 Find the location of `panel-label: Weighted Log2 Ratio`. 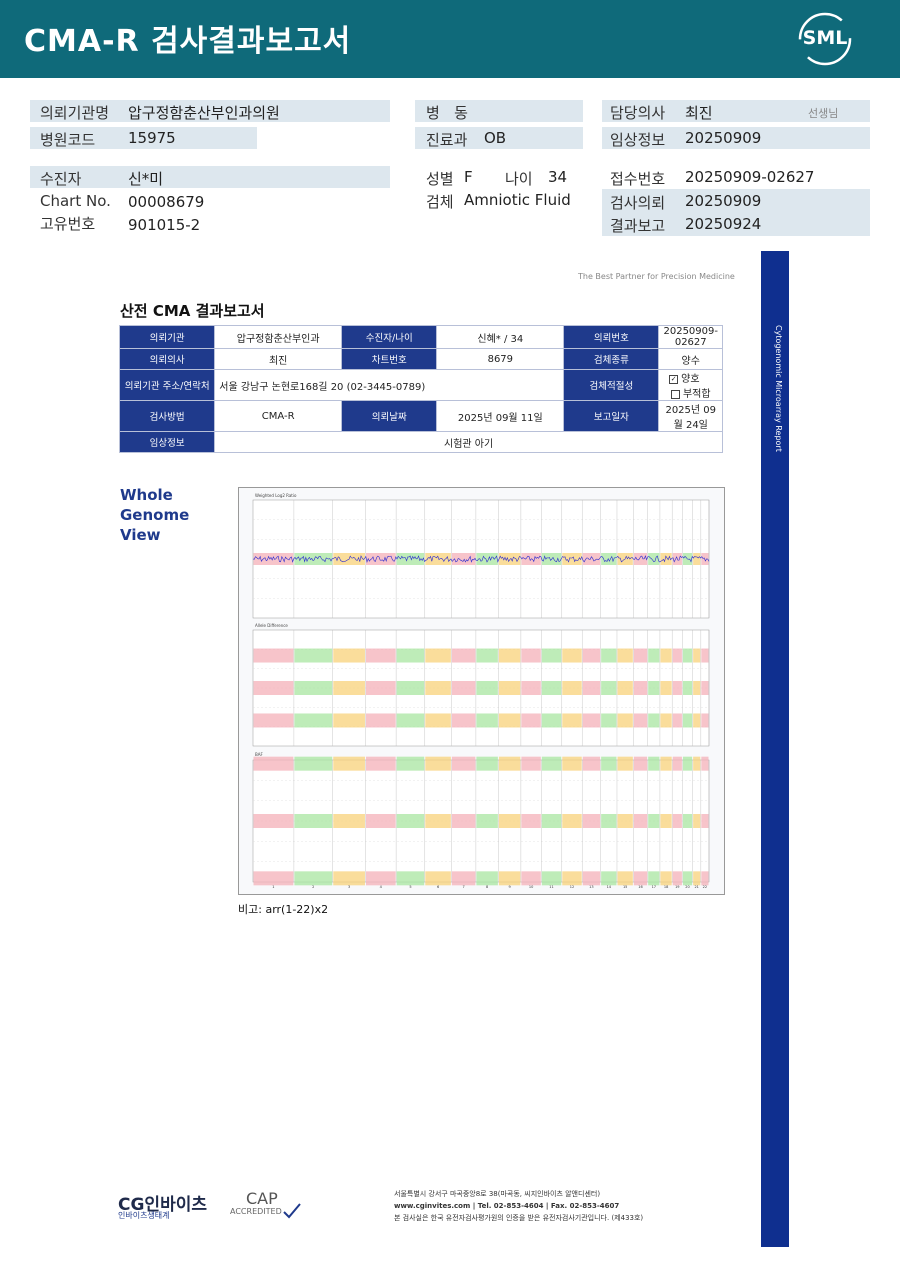

panel-label: Weighted Log2 Ratio is located at coordinates (276, 495).